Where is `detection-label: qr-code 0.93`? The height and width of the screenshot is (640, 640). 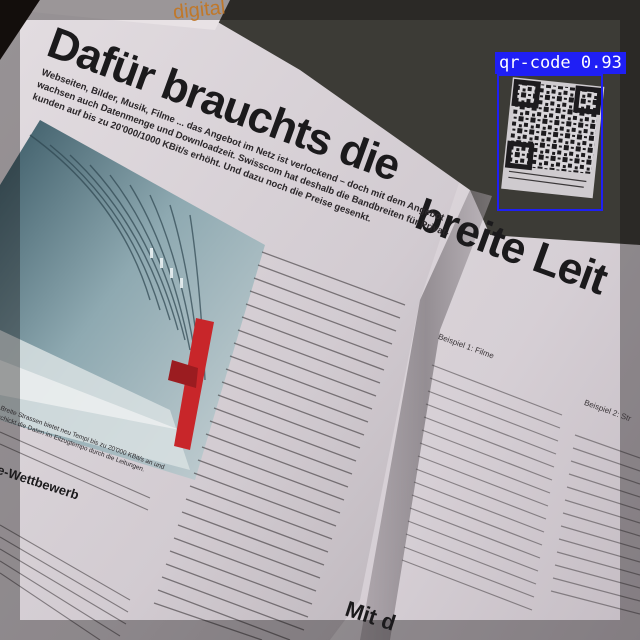
detection-label: qr-code 0.93 is located at coordinates (560, 63).